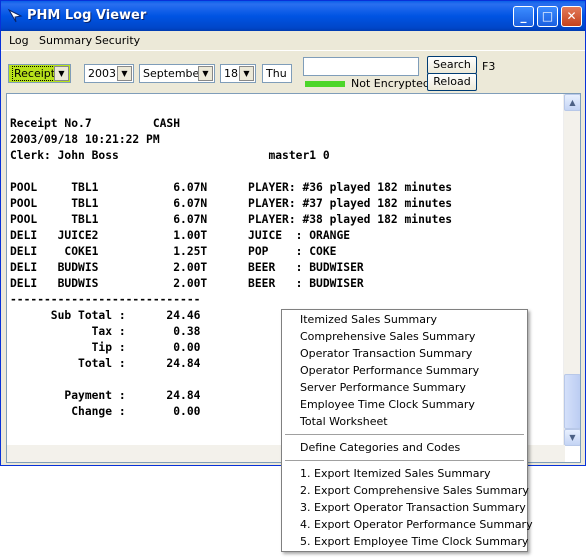 The width and height of the screenshot is (586, 560). Describe the element at coordinates (547, 16) in the screenshot. I see `maximize-button: □` at that location.